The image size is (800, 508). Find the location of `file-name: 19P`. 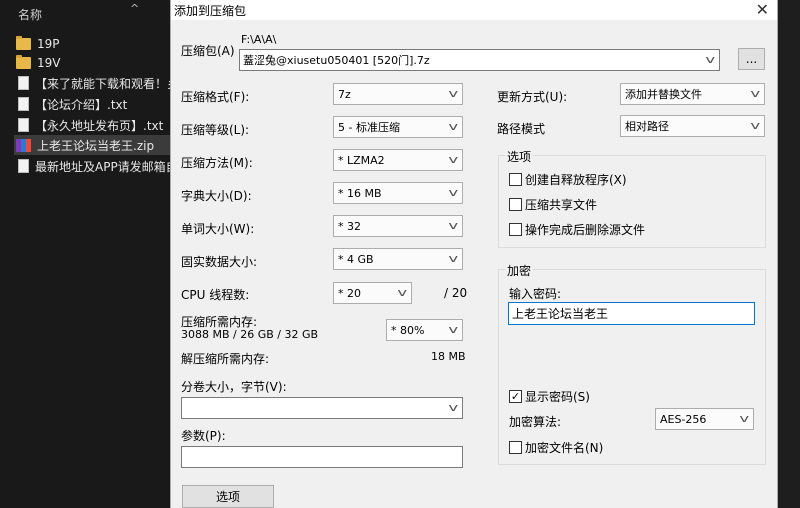

file-name: 19P is located at coordinates (48, 44).